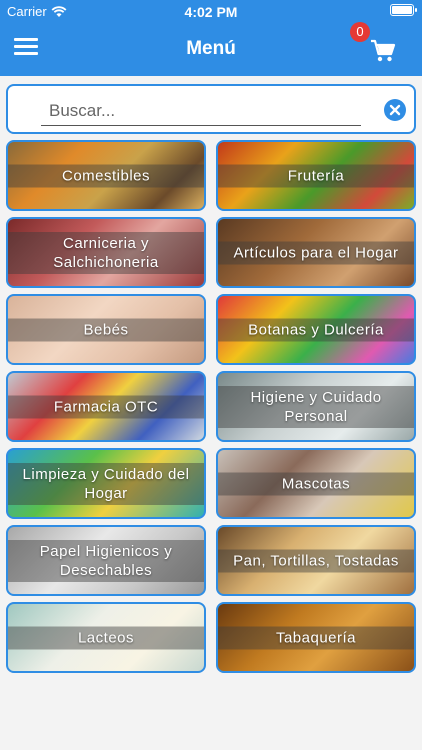 This screenshot has width=422, height=750. I want to click on category-tile-carniceria: Carniceria y Salchichoneria, so click(106, 252).